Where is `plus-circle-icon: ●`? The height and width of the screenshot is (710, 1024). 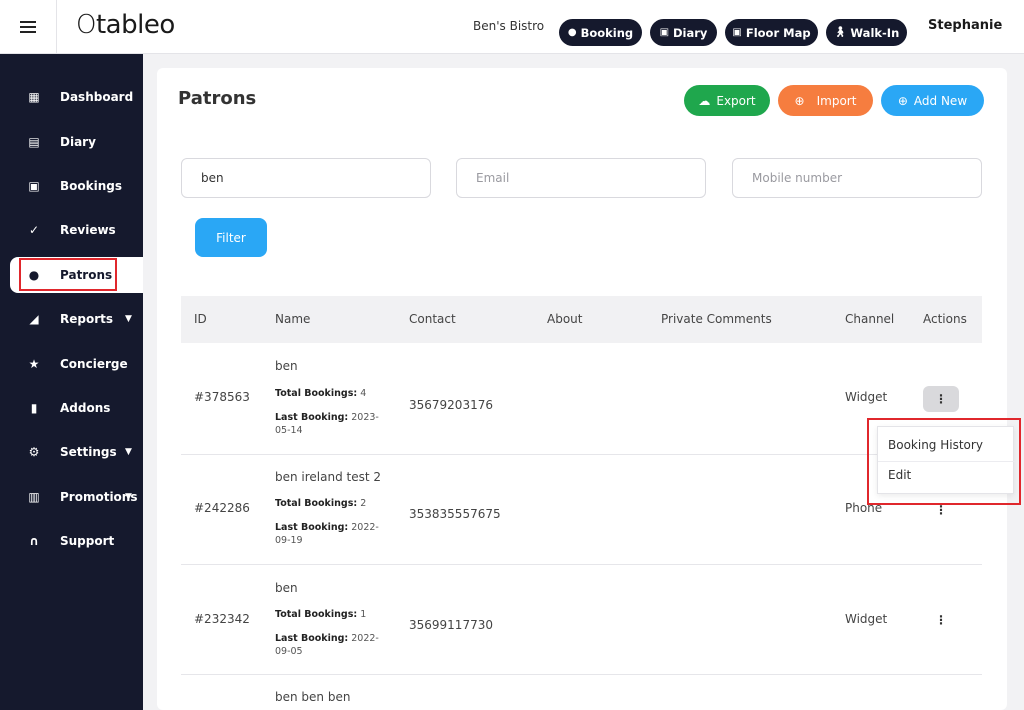 plus-circle-icon: ● is located at coordinates (572, 32).